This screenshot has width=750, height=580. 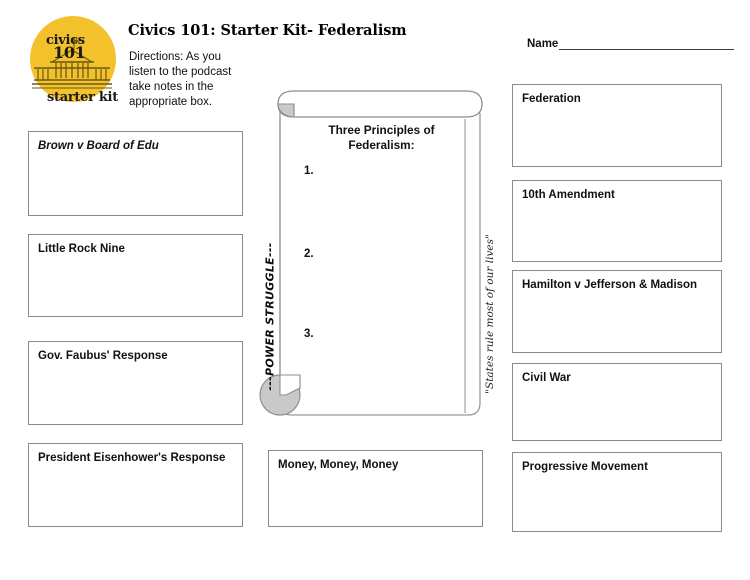 I want to click on note-box-president-eisenhower-response: President Eisenhower's Response, so click(x=135, y=485).